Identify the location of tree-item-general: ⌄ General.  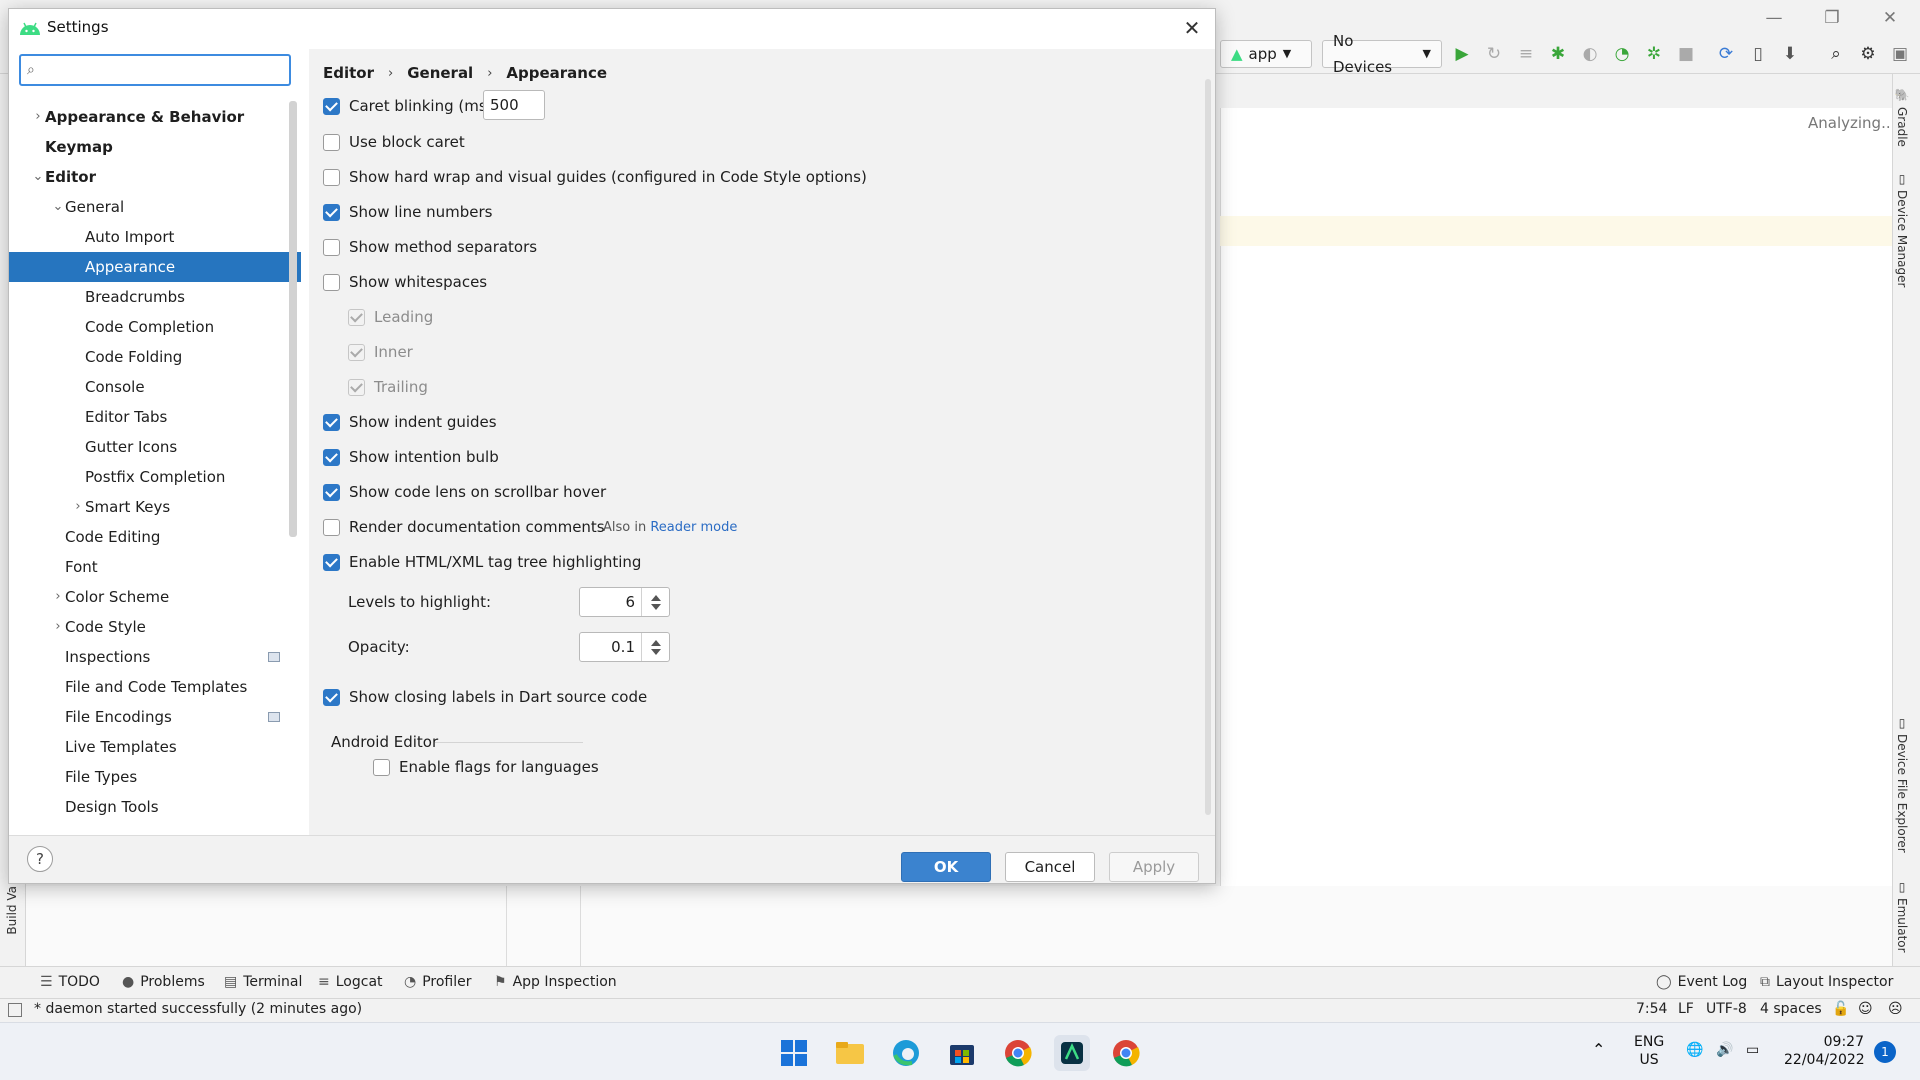
(155, 207).